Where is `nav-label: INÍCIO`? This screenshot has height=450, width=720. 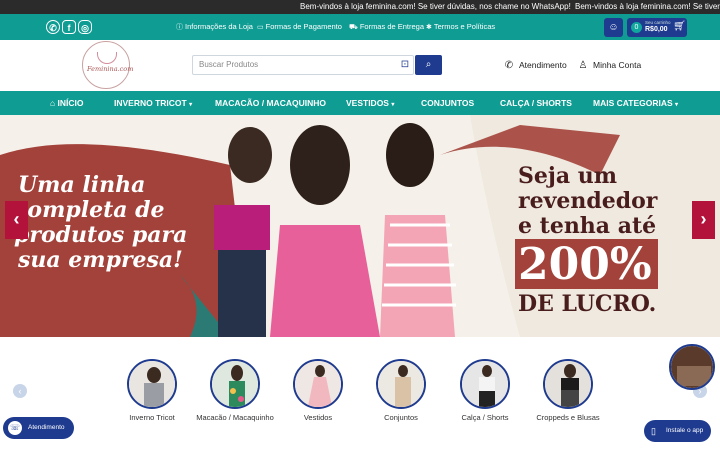 nav-label: INÍCIO is located at coordinates (70, 103).